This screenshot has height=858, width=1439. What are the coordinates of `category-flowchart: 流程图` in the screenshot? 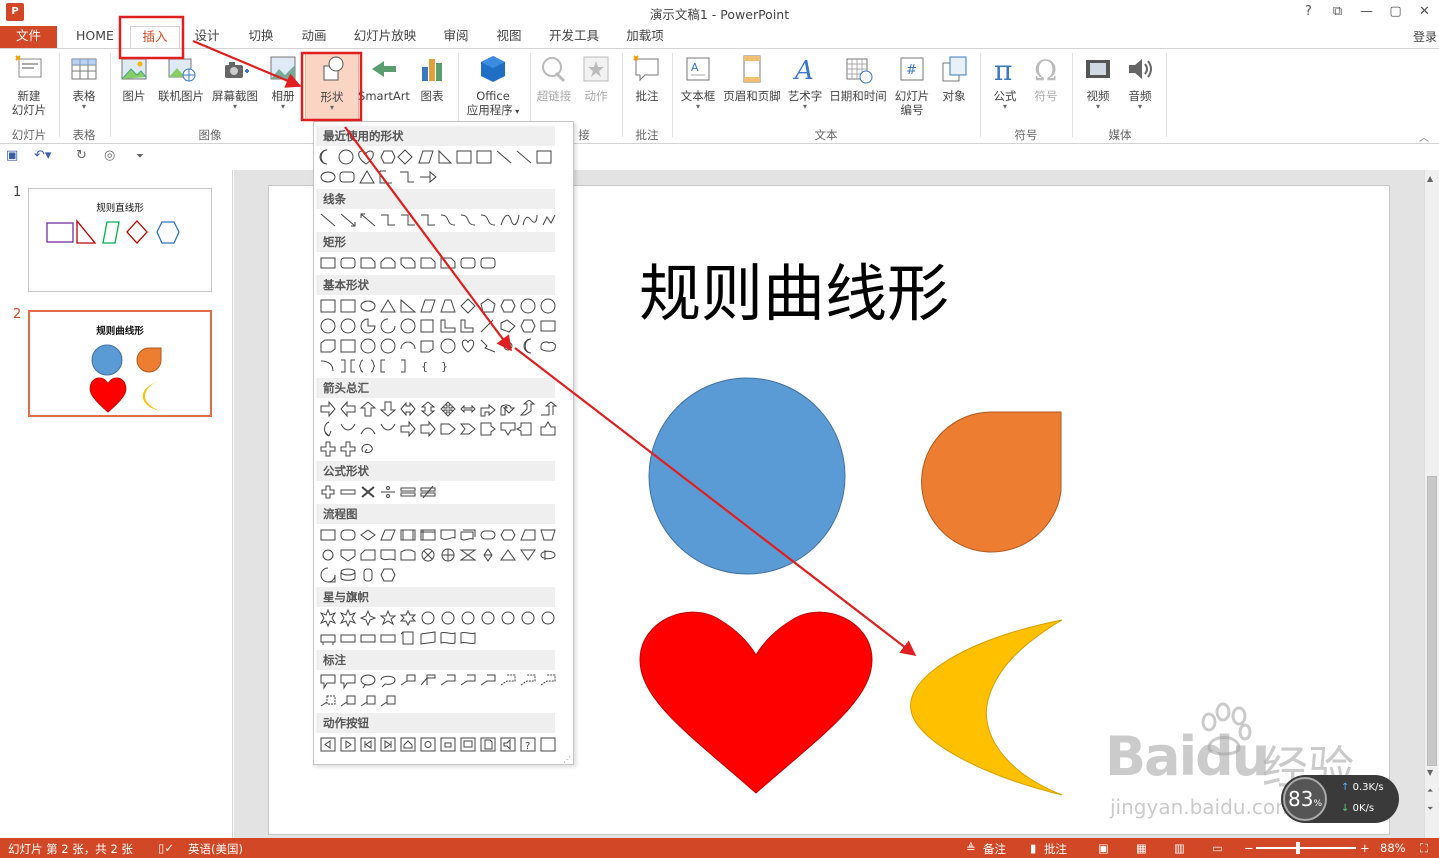 It's located at (435, 514).